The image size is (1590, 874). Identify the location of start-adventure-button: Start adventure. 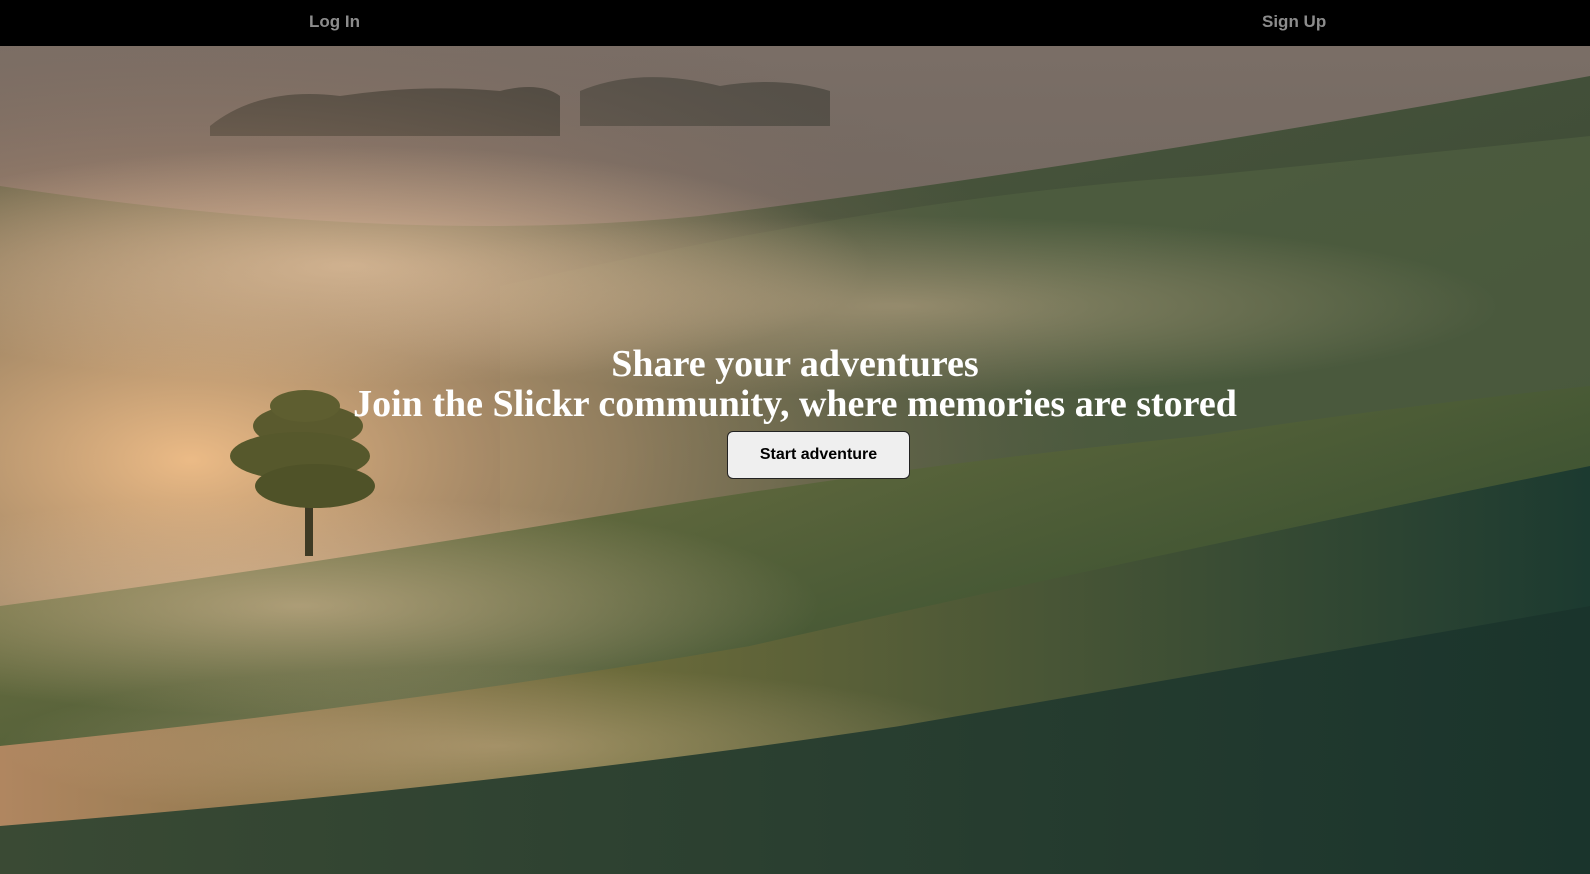
(818, 455).